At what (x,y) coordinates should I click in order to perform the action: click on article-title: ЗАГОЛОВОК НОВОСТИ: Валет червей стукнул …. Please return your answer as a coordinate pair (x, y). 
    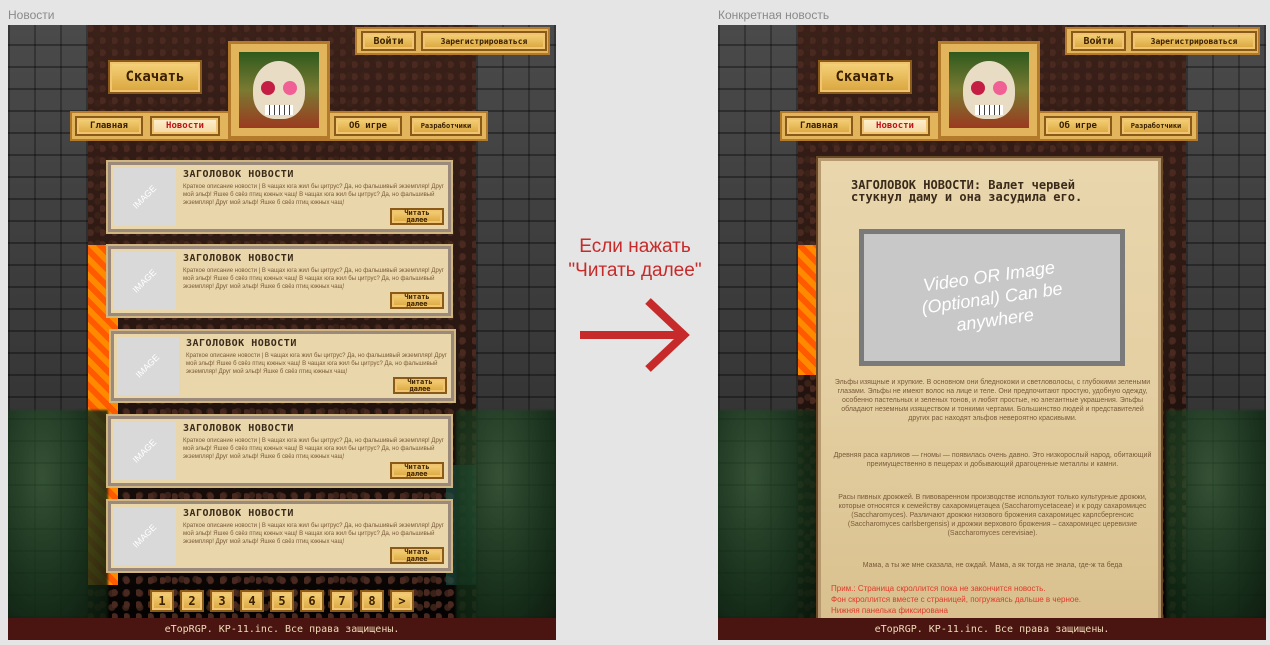
    Looking at the image, I should click on (967, 191).